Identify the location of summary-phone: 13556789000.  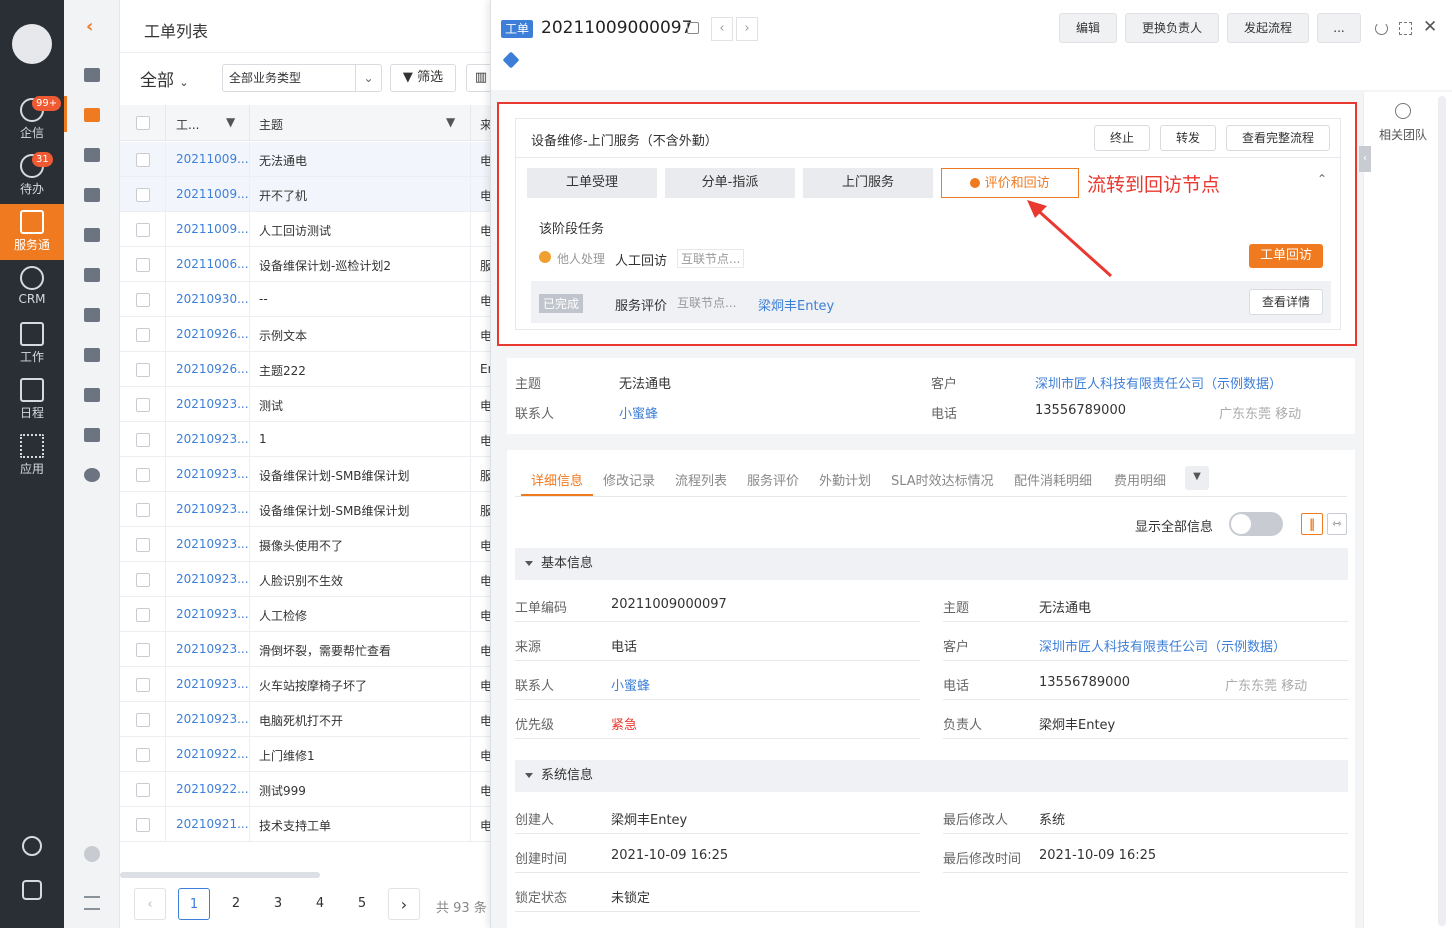
(1080, 410).